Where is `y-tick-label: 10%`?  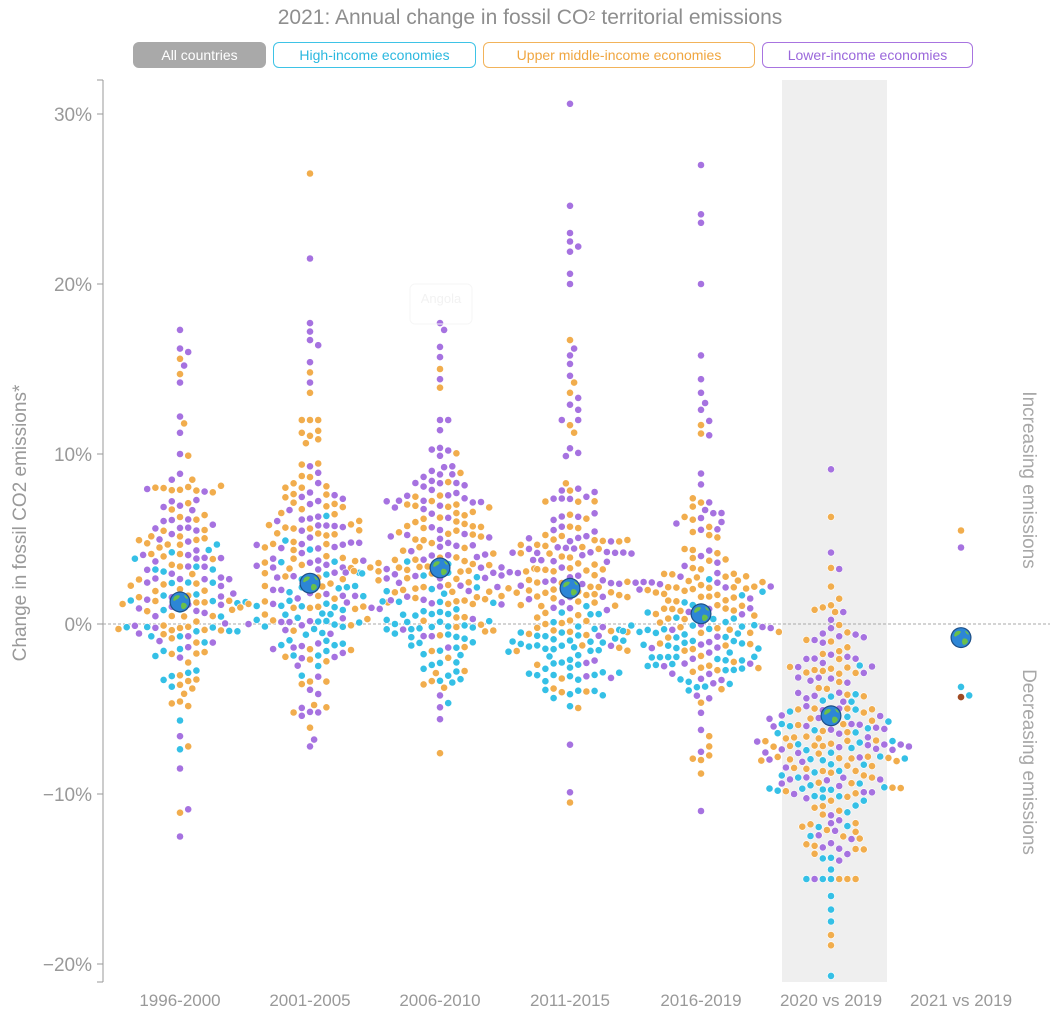 y-tick-label: 10% is located at coordinates (73, 455).